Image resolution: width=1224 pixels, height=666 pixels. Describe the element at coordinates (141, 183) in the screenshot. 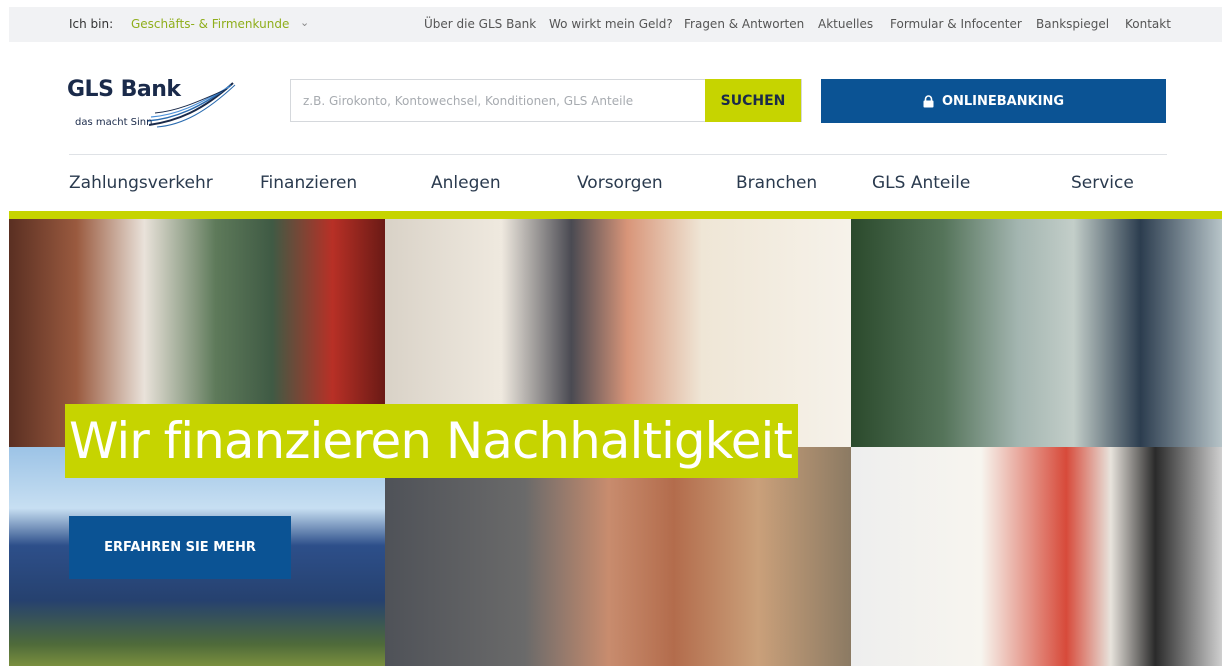

I see `nav-zahlungsverkehr: Zahlungsverkehr` at that location.